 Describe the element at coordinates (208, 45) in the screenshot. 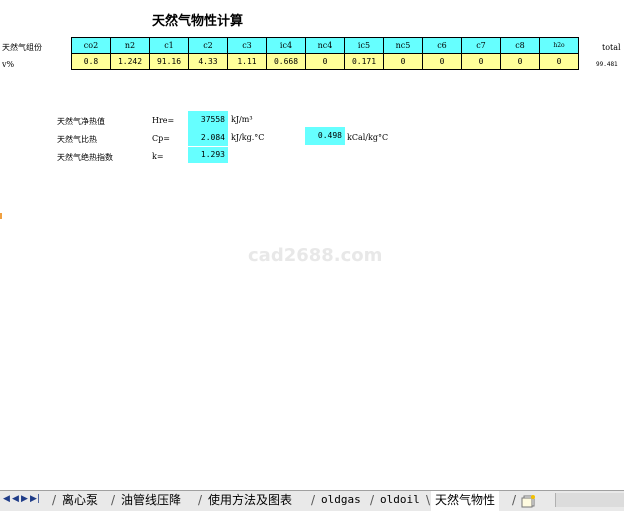

I see `component-header: c2` at that location.